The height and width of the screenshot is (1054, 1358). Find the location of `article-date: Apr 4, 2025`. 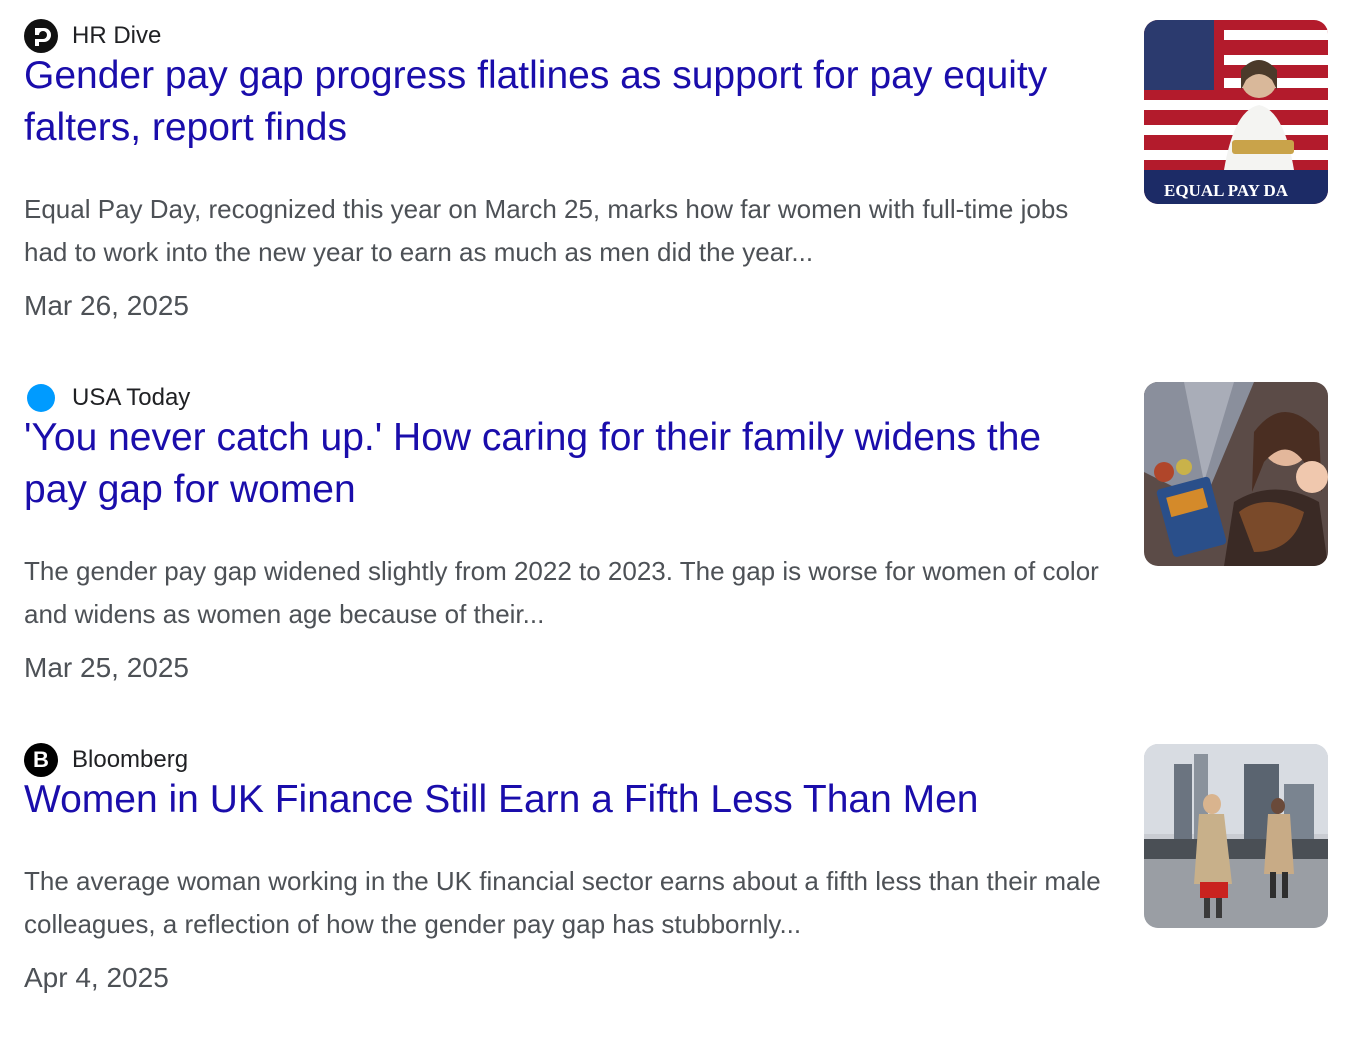

article-date: Apr 4, 2025 is located at coordinates (96, 977).